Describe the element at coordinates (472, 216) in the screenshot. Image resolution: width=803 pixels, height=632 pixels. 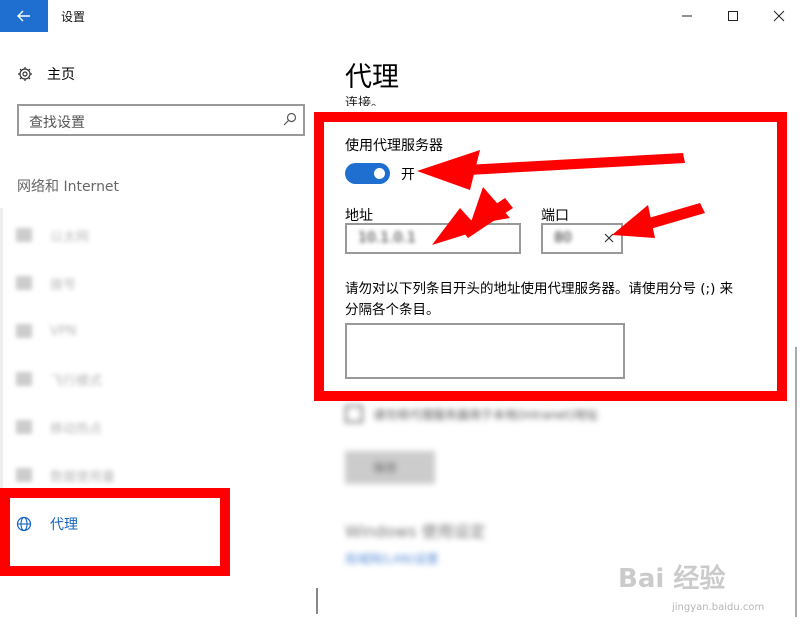
I see `arrow-to-address` at that location.